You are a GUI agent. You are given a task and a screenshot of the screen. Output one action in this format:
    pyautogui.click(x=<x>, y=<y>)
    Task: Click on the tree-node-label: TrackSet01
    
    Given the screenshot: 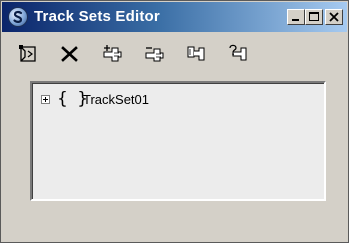 What is the action you would take?
    pyautogui.click(x=116, y=99)
    